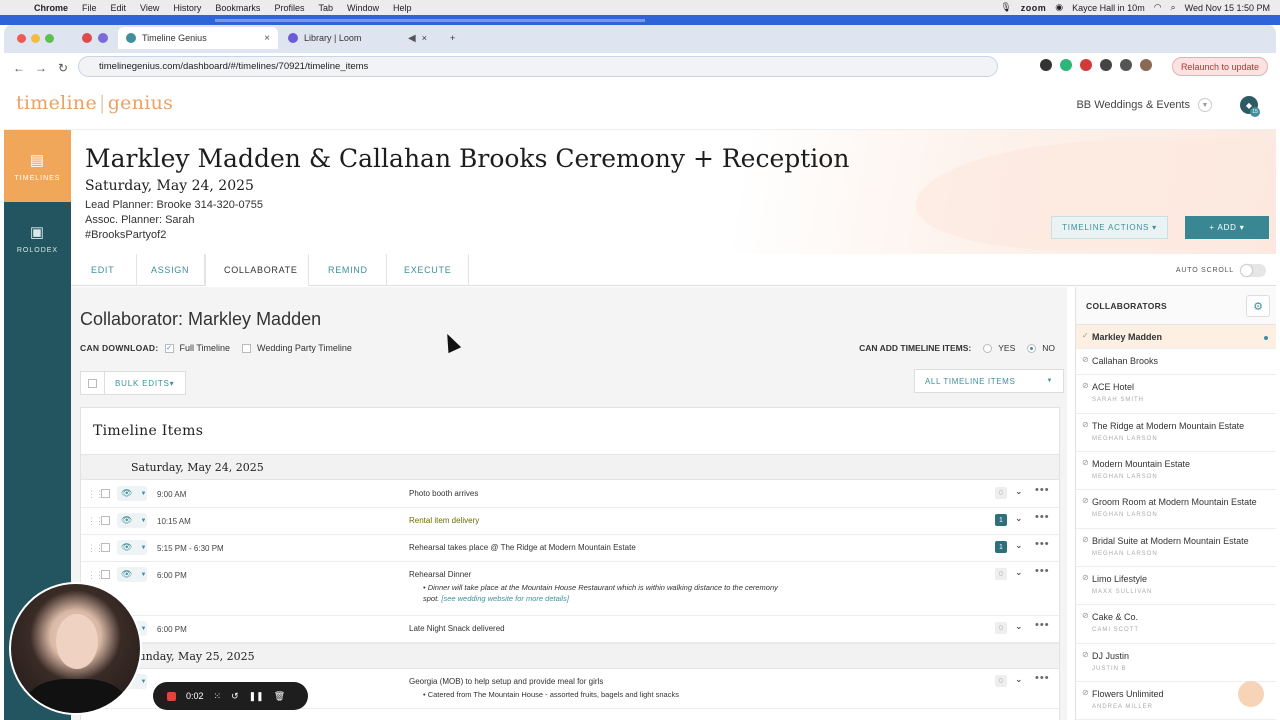 The height and width of the screenshot is (720, 1280). Describe the element at coordinates (1227, 227) in the screenshot. I see `add-button: + ADD ▾` at that location.